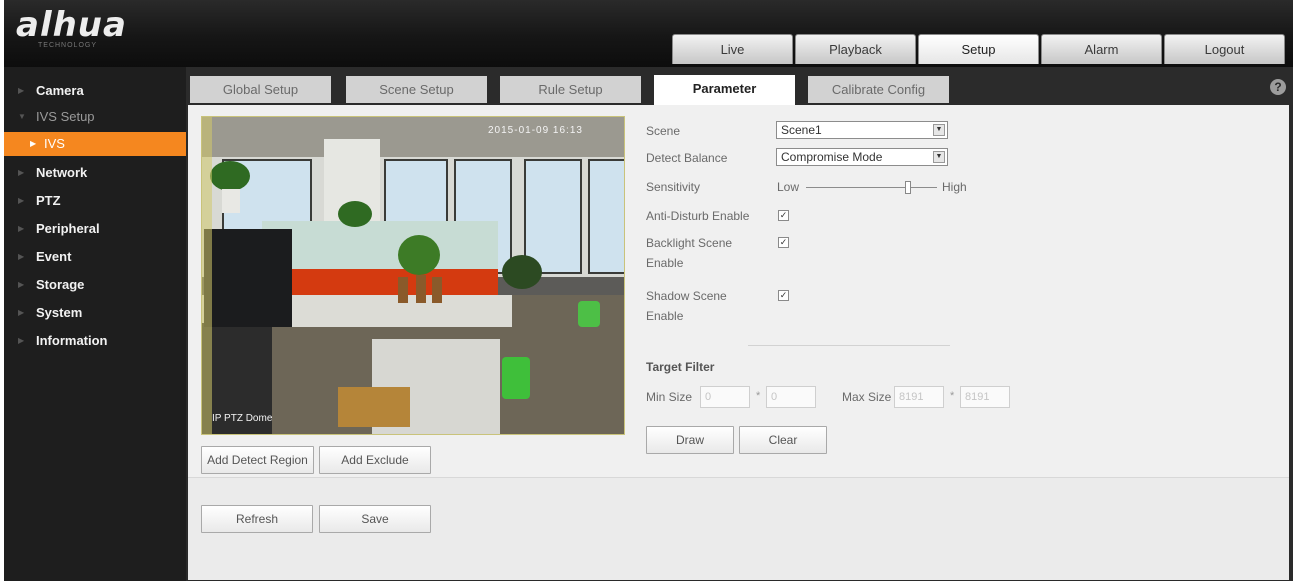  What do you see at coordinates (380, 282) in the screenshot?
I see `video-red-panel` at bounding box center [380, 282].